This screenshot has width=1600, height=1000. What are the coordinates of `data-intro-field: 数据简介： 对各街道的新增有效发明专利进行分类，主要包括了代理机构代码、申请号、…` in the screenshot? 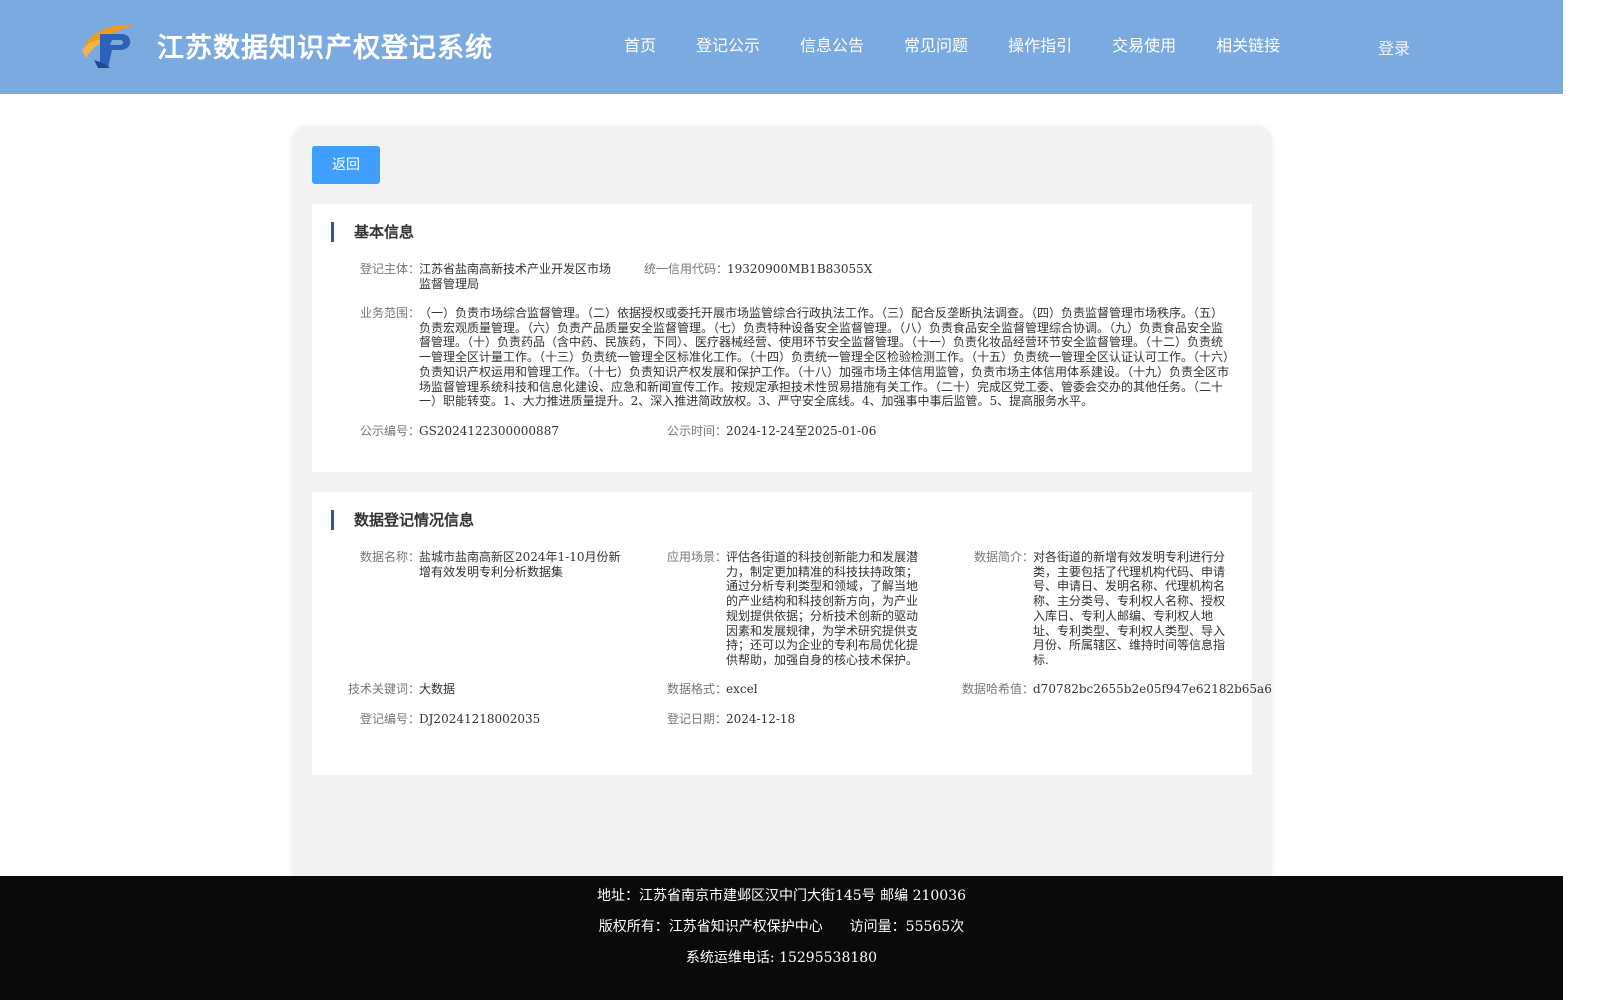 It's located at (1106, 610).